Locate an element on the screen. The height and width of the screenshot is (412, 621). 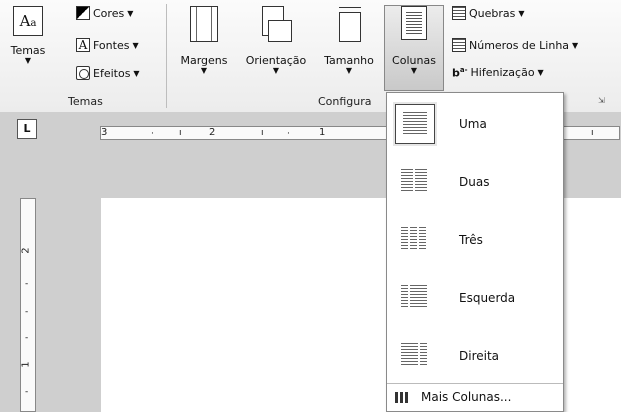
two-columns-icon is located at coordinates (415, 182).